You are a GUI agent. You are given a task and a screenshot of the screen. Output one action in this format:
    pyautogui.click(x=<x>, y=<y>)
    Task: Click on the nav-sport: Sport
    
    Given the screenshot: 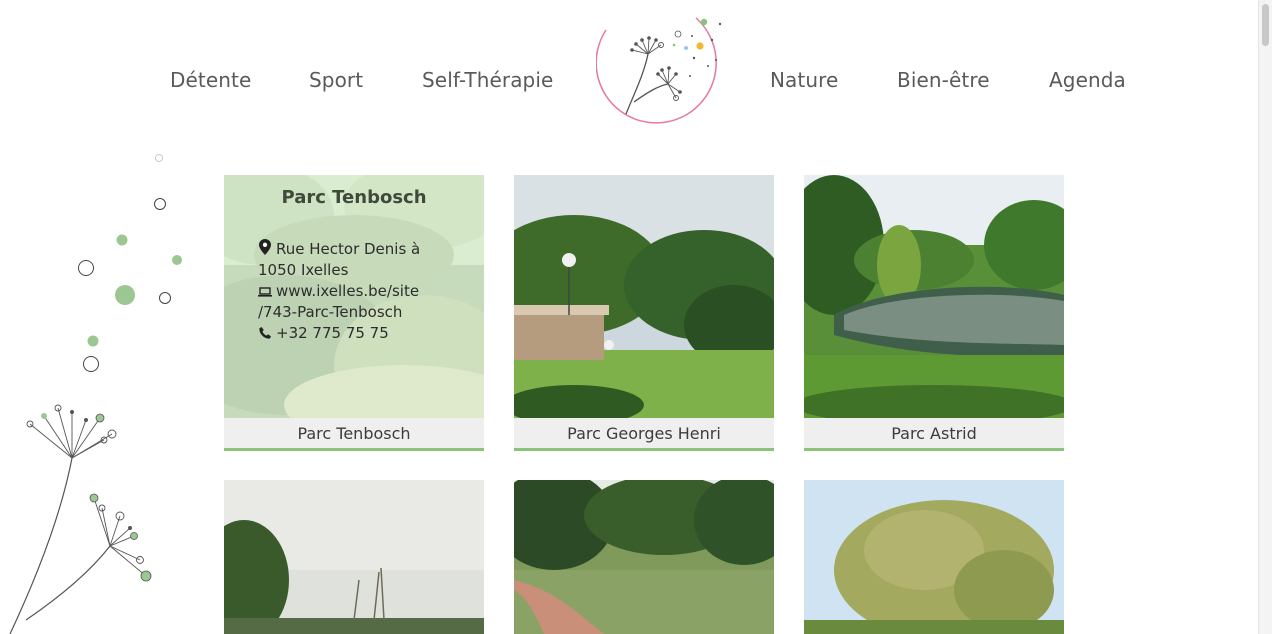 What is the action you would take?
    pyautogui.click(x=336, y=80)
    